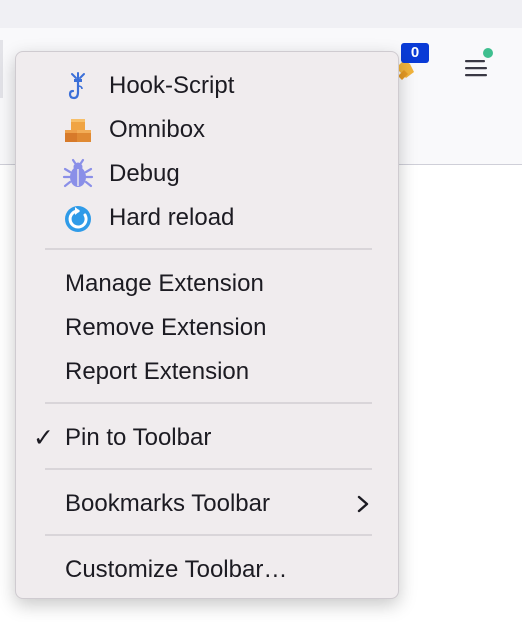 The height and width of the screenshot is (622, 522). Describe the element at coordinates (144, 173) in the screenshot. I see `menu-item-label: Debug` at that location.